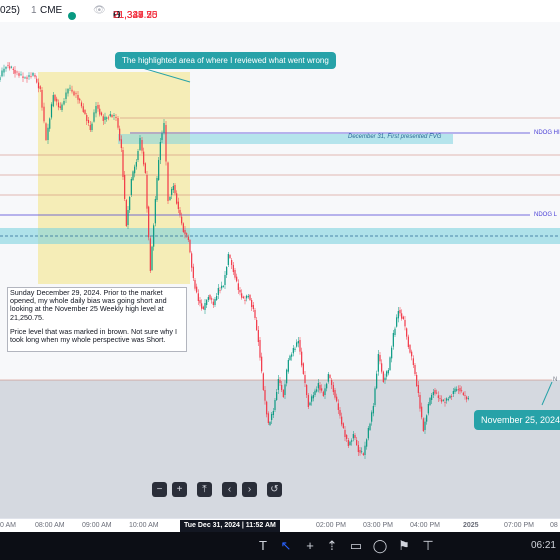 The width and height of the screenshot is (560, 560). Describe the element at coordinates (332, 546) in the screenshot. I see `long-position-icon: ⇡` at that location.